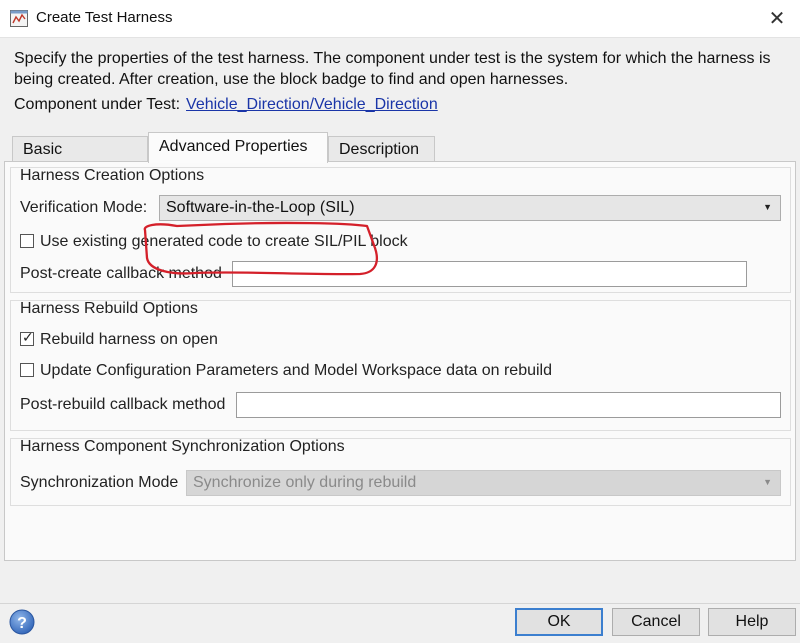 This screenshot has width=800, height=643. I want to click on post-create-callback-input, so click(489, 274).